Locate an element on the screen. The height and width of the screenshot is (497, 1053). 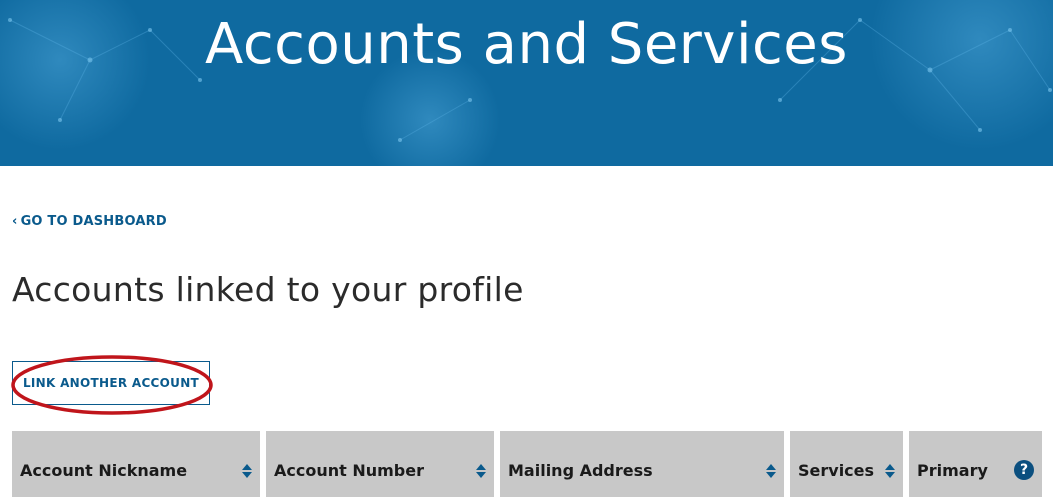
link-another-account-button: LINK ANOTHER ACCOUNT is located at coordinates (111, 383).